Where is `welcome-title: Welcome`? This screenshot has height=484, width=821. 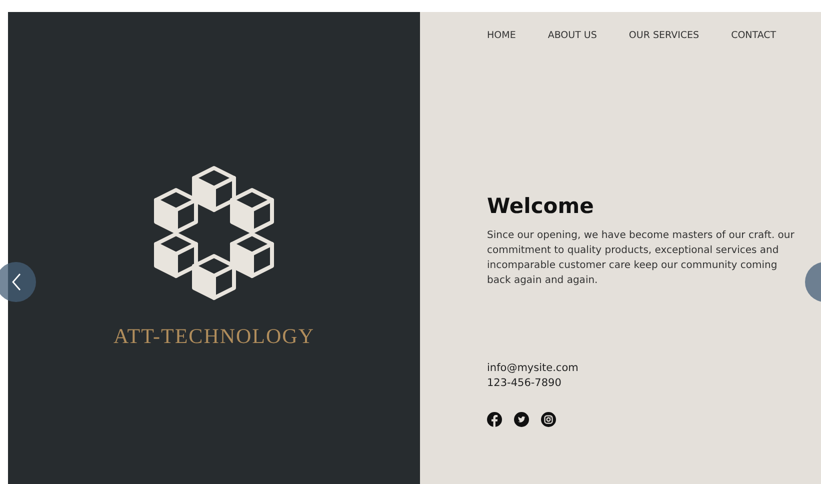
welcome-title: Welcome is located at coordinates (541, 206).